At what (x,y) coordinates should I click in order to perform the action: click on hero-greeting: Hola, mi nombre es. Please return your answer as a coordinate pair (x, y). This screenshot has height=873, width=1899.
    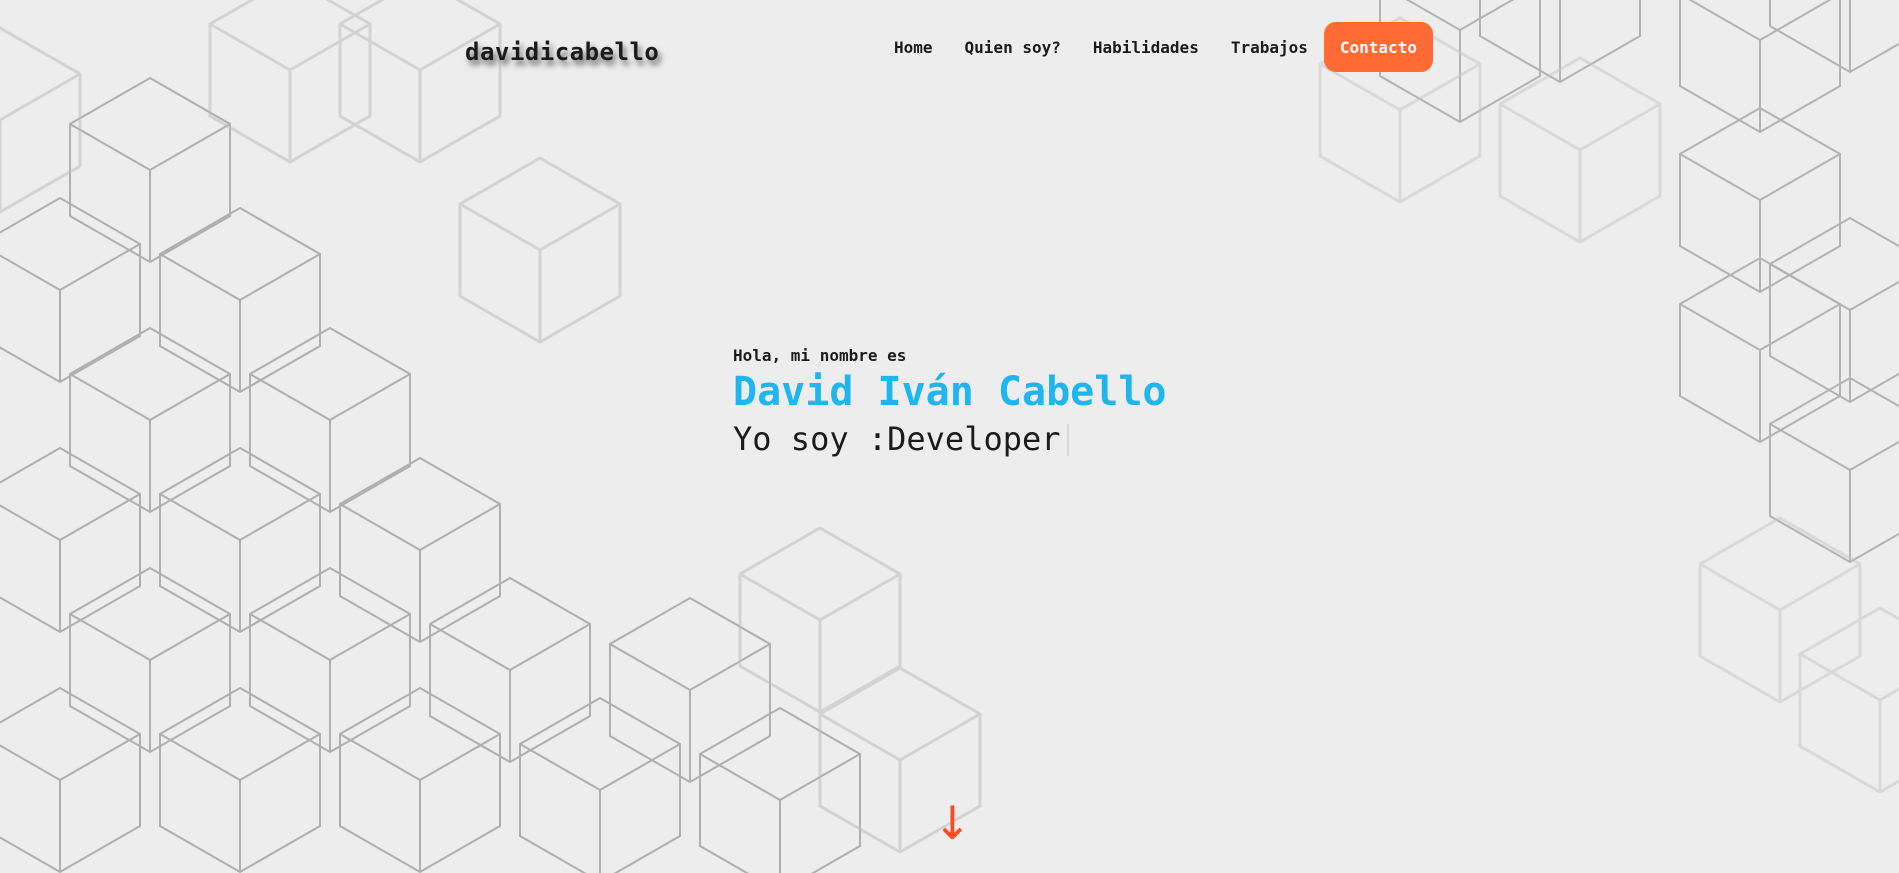
    Looking at the image, I should click on (820, 355).